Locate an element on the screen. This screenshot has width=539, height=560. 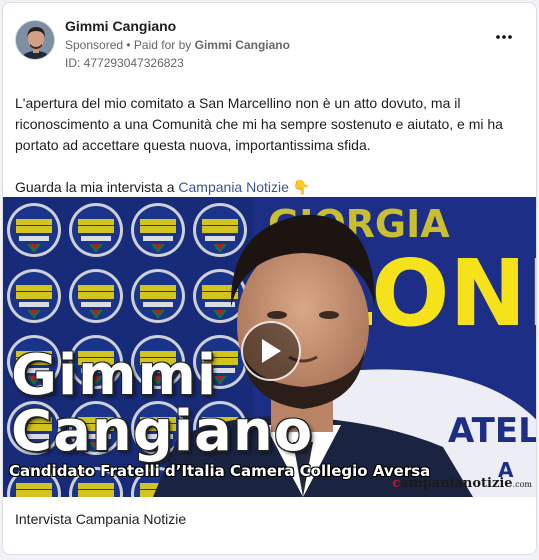
more-horizontal-icon is located at coordinates (504, 37).